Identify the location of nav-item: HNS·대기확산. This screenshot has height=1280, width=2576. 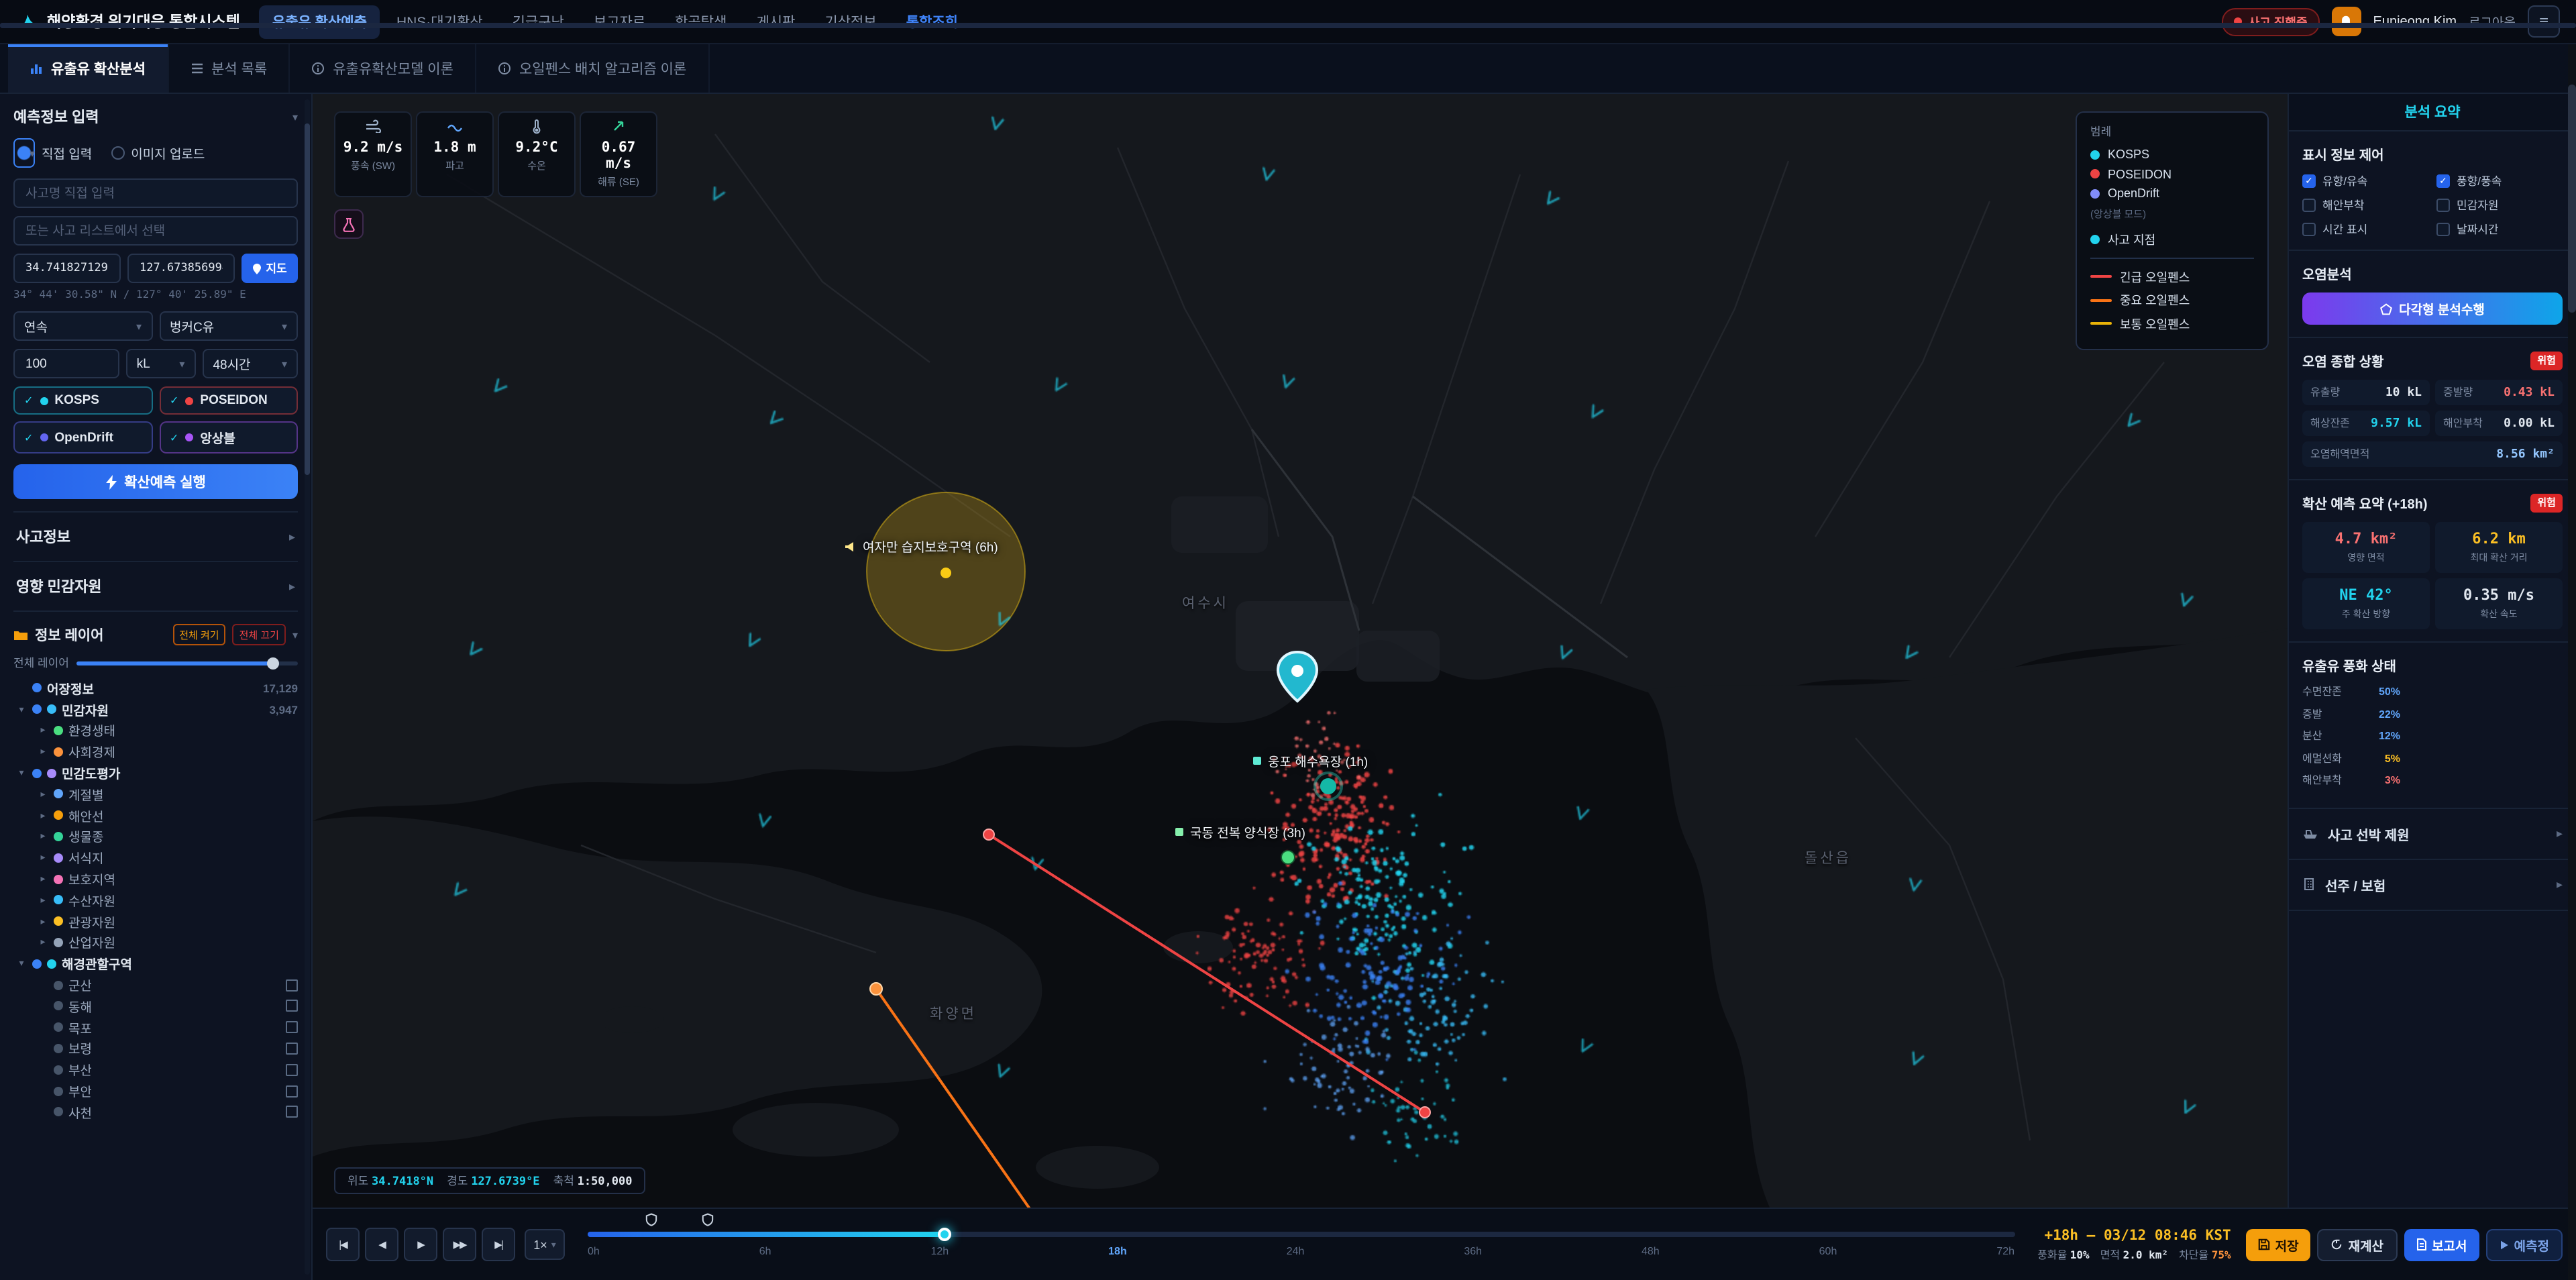
(439, 21).